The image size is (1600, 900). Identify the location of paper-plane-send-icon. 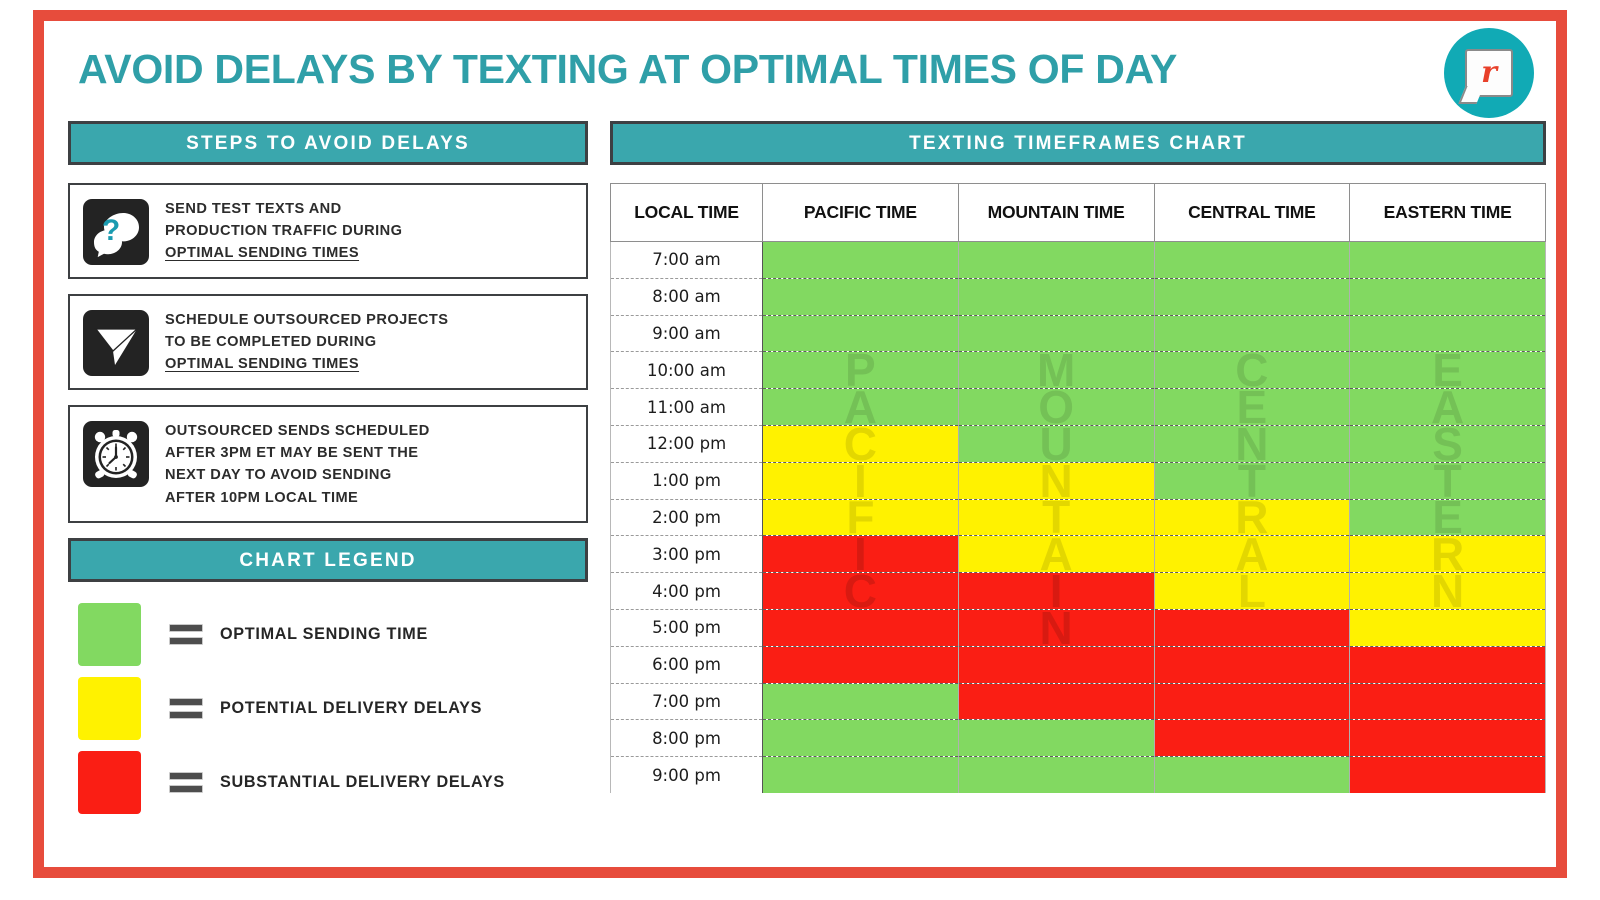
(116, 343).